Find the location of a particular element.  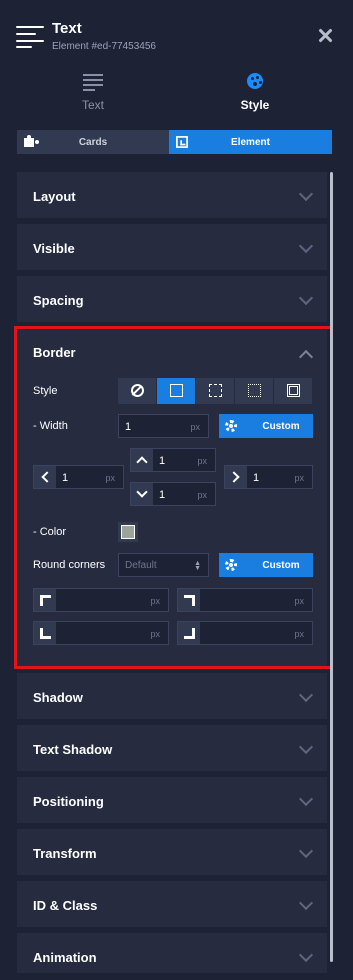

section-title: ID & Class is located at coordinates (65, 905).